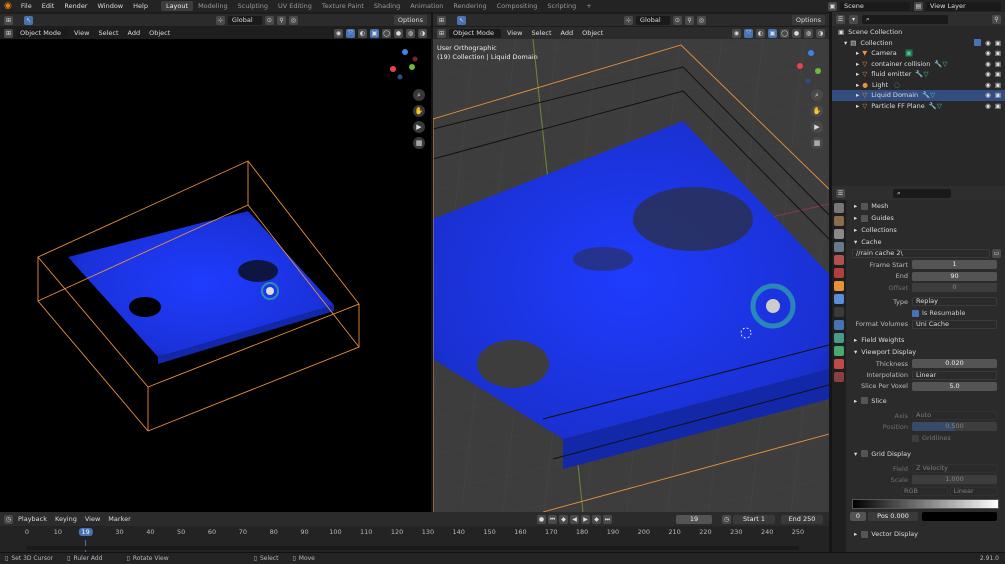 This screenshot has width=1005, height=564. Describe the element at coordinates (927, 206) in the screenshot. I see `section-mesh: ▸ Mesh` at that location.